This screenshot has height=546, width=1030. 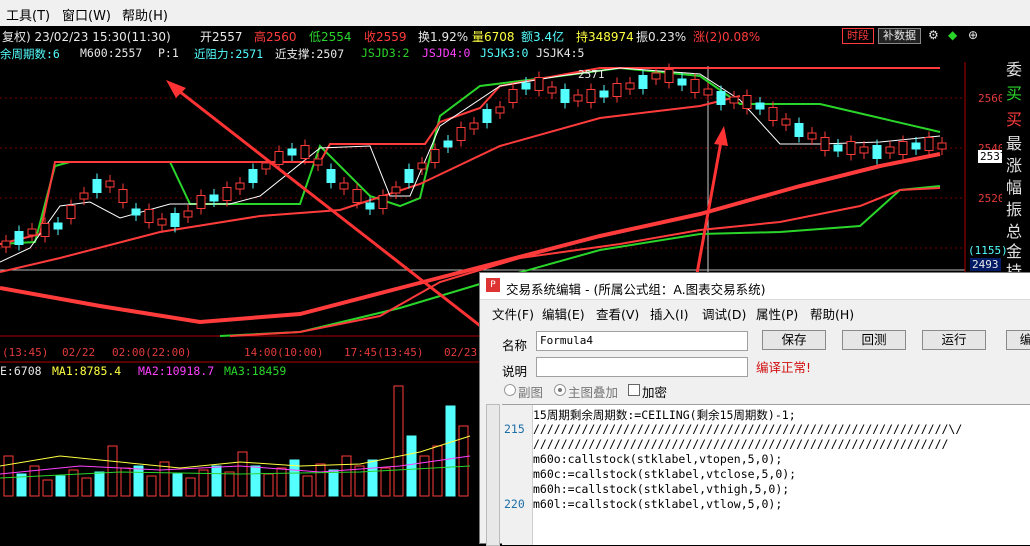 I want to click on dmenu-insert: 插入(I), so click(x=669, y=313).